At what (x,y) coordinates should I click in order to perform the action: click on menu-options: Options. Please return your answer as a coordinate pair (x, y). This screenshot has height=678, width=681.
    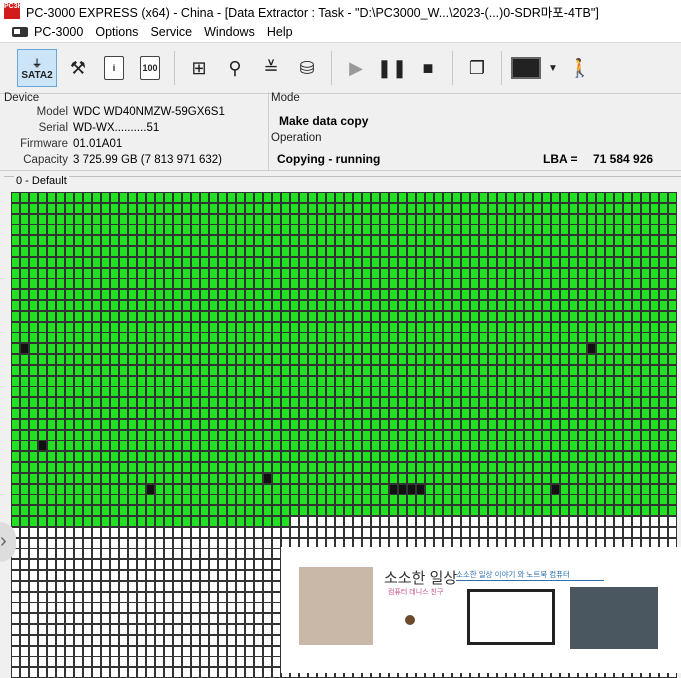
    Looking at the image, I should click on (116, 32).